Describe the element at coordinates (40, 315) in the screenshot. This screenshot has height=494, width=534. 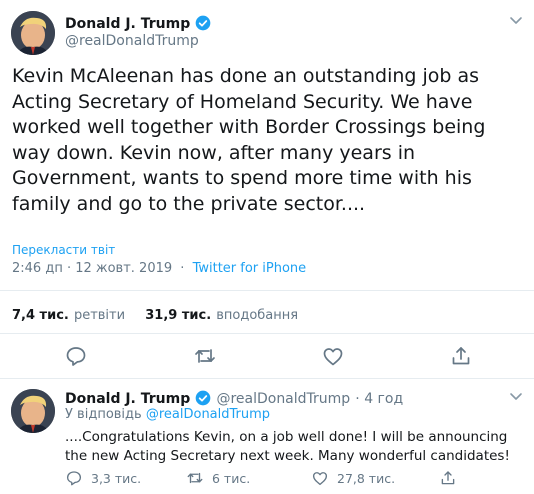
I see `retweets-count: 7,4 тис.` at that location.